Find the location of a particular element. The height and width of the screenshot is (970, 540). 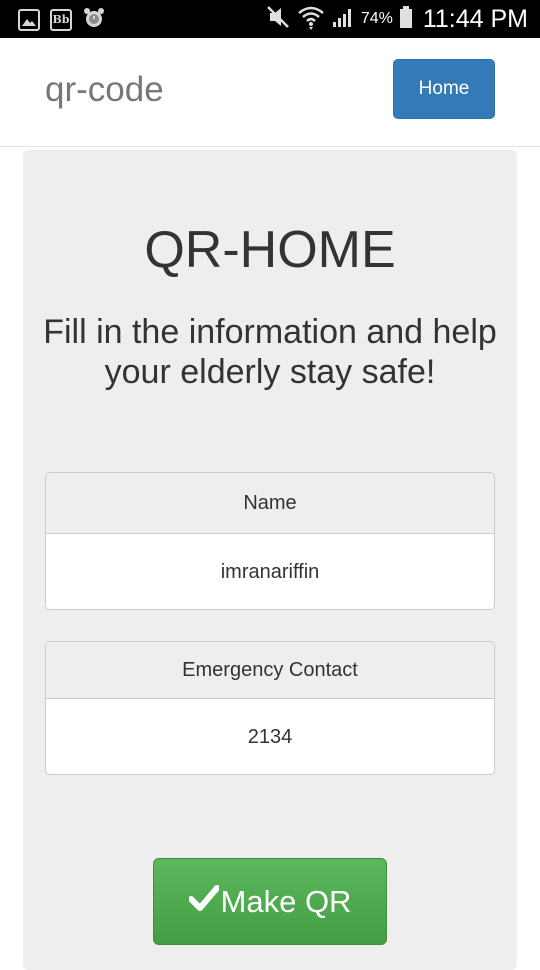

emergency-contact-field: 2134 is located at coordinates (270, 736).